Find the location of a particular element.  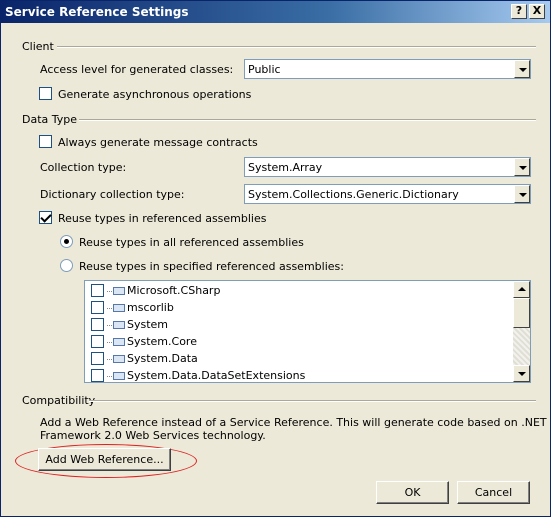

collection-type-combobox: System.Array is located at coordinates (387, 167).